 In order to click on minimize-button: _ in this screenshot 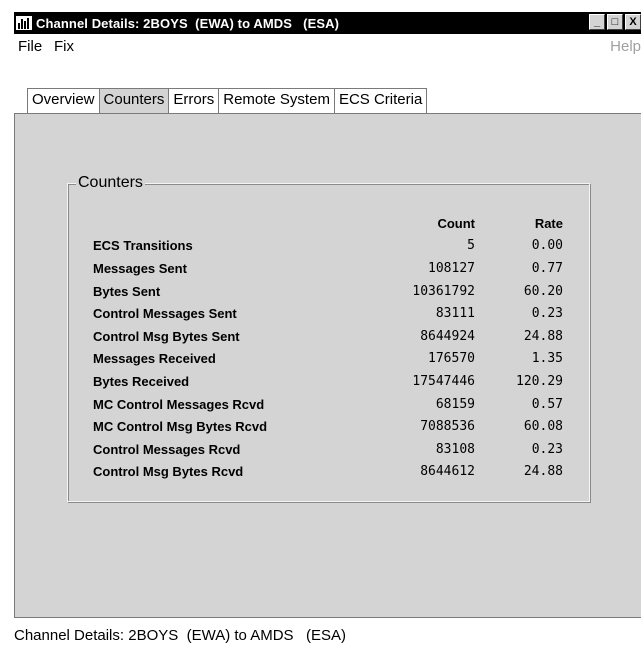, I will do `click(597, 22)`.